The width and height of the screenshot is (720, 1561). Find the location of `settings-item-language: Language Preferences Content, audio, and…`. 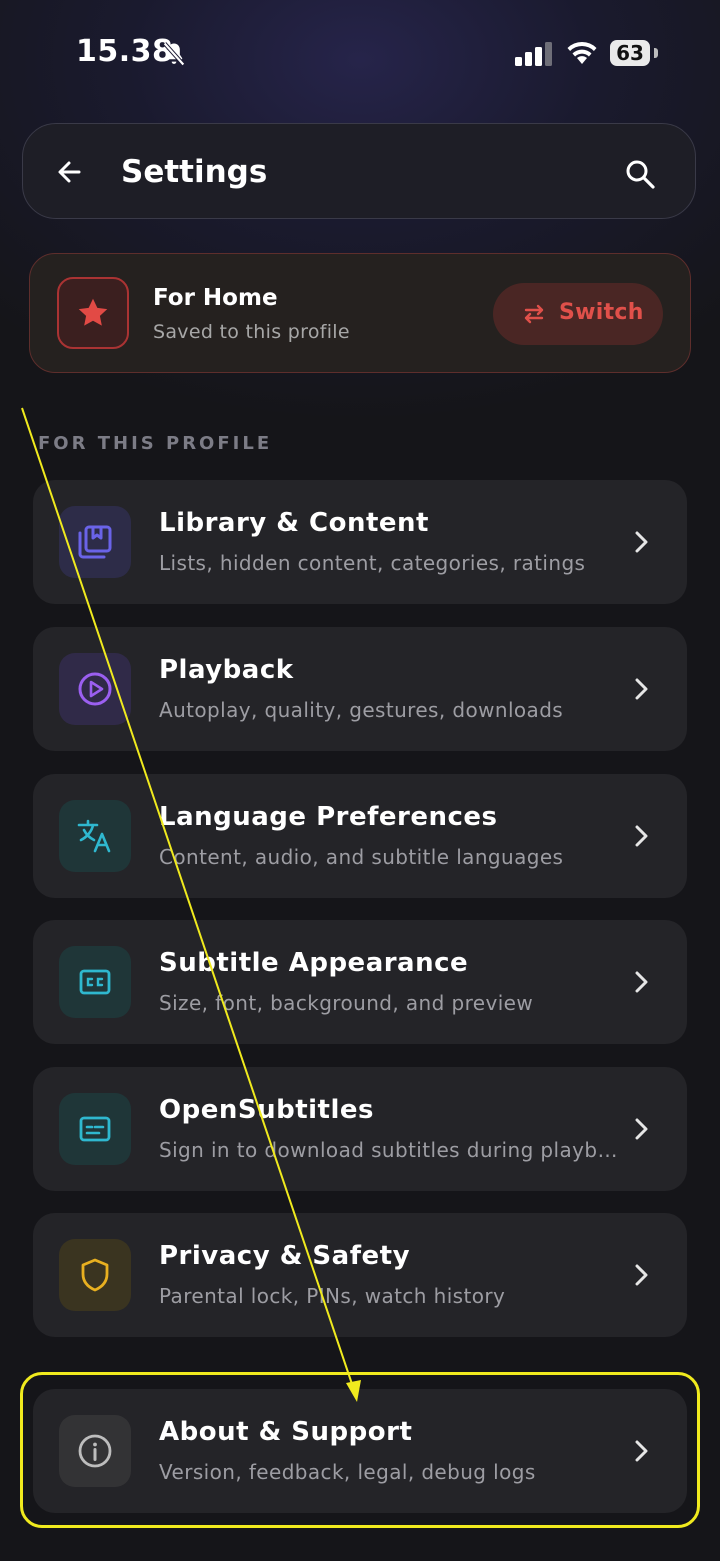

settings-item-language: Language Preferences Content, audio, and… is located at coordinates (360, 836).